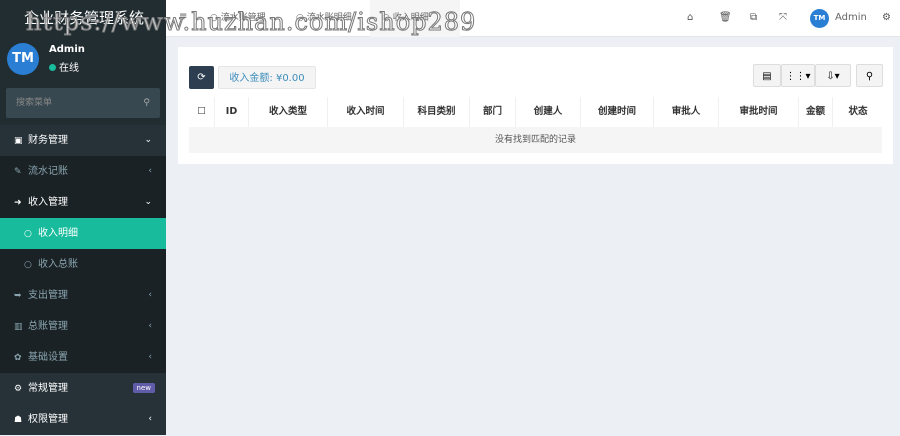  Describe the element at coordinates (48, 357) in the screenshot. I see `label: 基础设置` at that location.